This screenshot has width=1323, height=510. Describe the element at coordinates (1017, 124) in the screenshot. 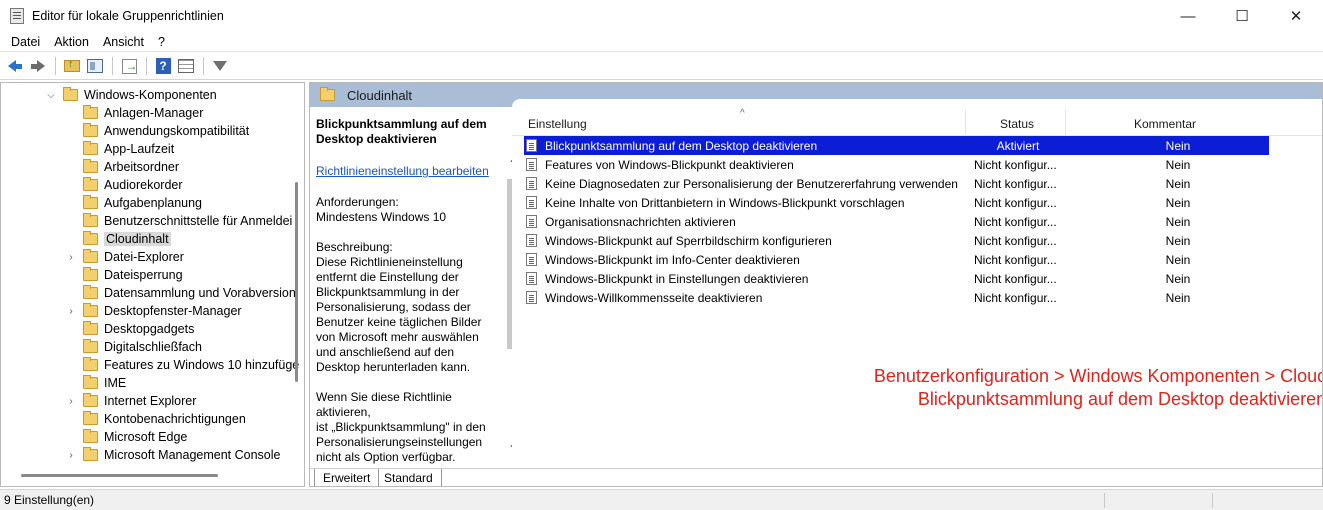

I see `column-header-status: Status` at that location.